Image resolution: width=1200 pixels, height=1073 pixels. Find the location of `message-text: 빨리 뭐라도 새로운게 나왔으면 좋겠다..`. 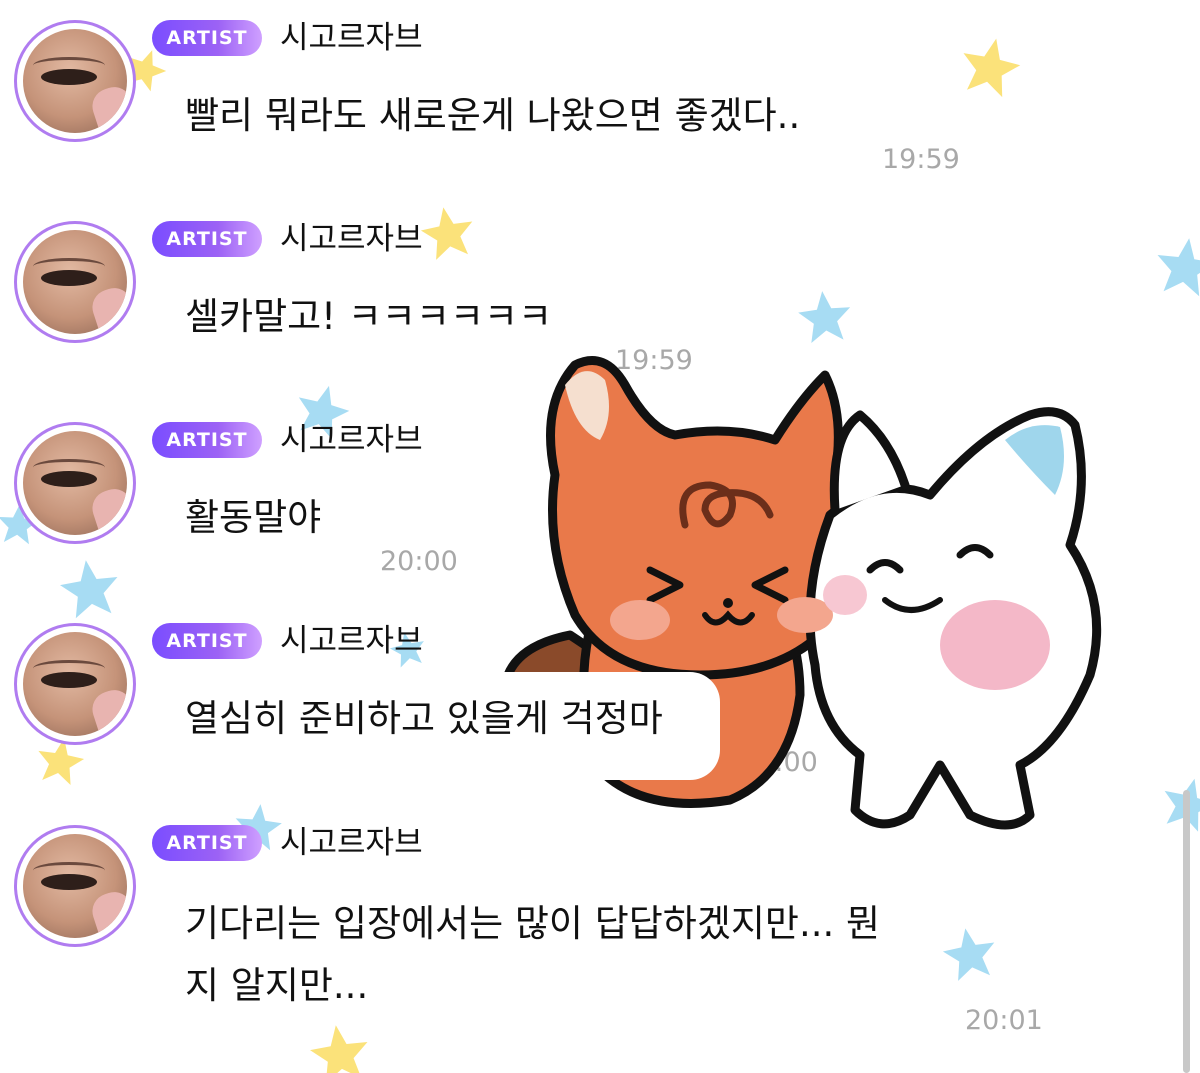

message-text: 빨리 뭐라도 새로운게 나왔으면 좋겠다.. is located at coordinates (492, 116).